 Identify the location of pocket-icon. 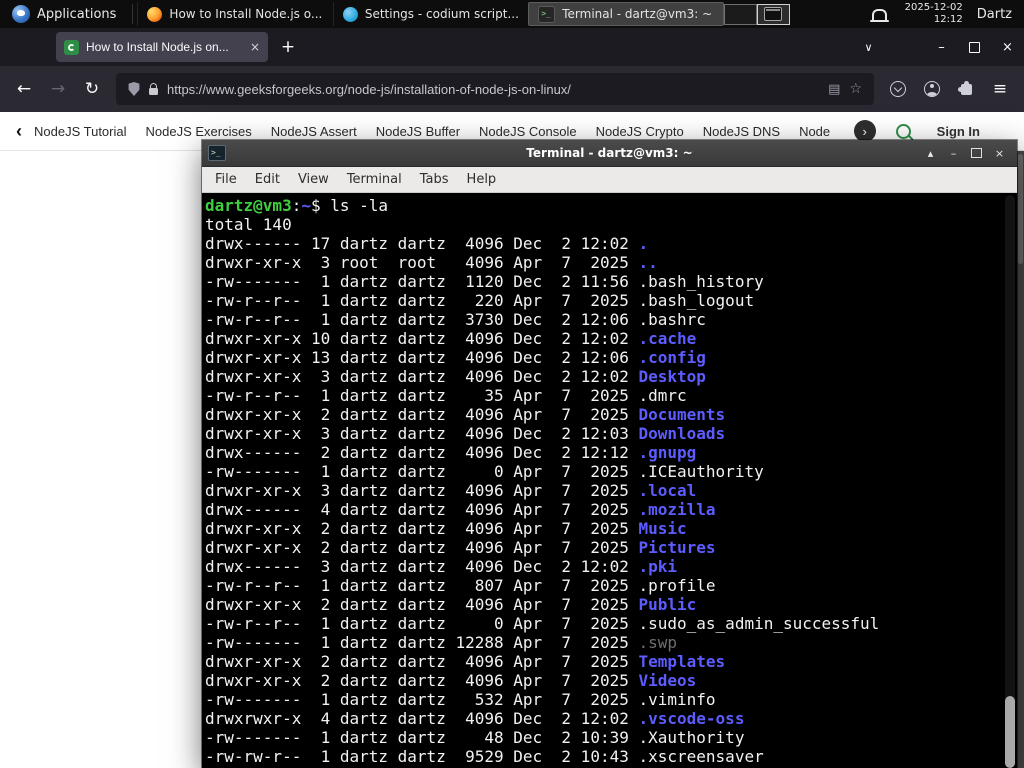
(898, 89).